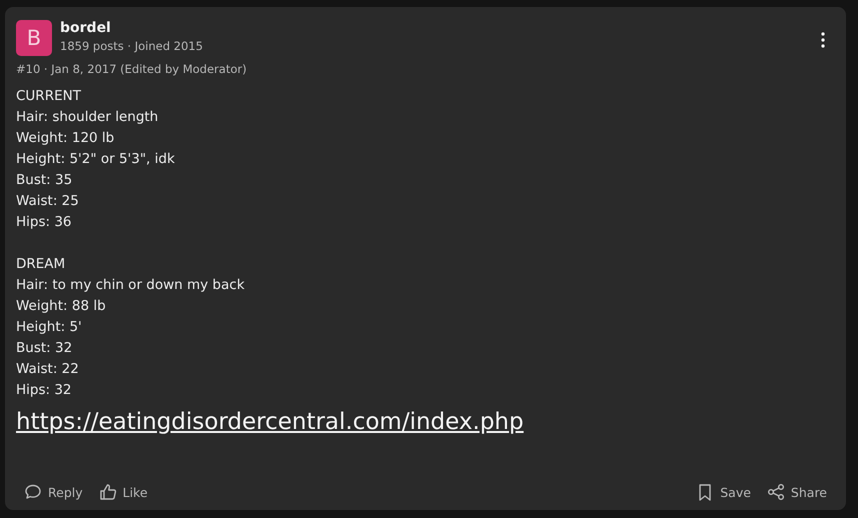 This screenshot has width=858, height=518. Describe the element at coordinates (131, 285) in the screenshot. I see `post-text-line: Hair: to my chin or down my back` at that location.